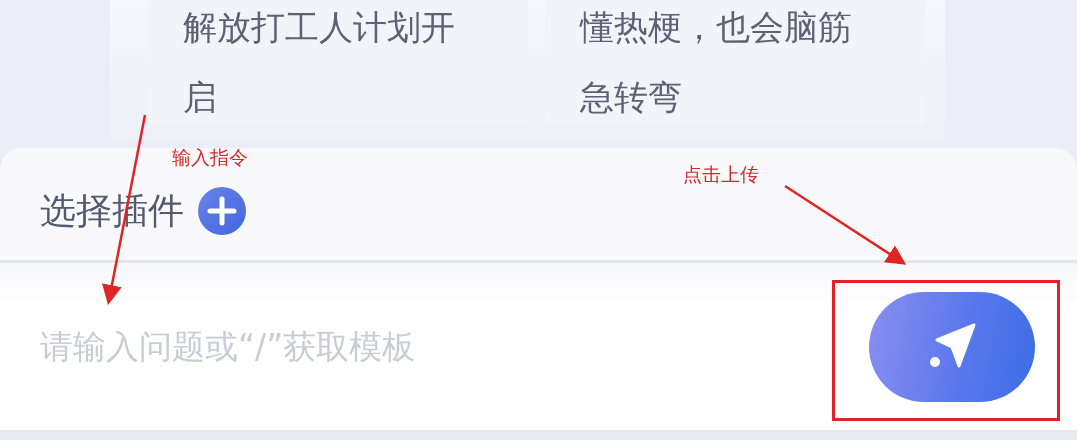 The image size is (1077, 440). Describe the element at coordinates (338, 62) in the screenshot. I see `suggestion-card: 解放打工人计划开启` at that location.